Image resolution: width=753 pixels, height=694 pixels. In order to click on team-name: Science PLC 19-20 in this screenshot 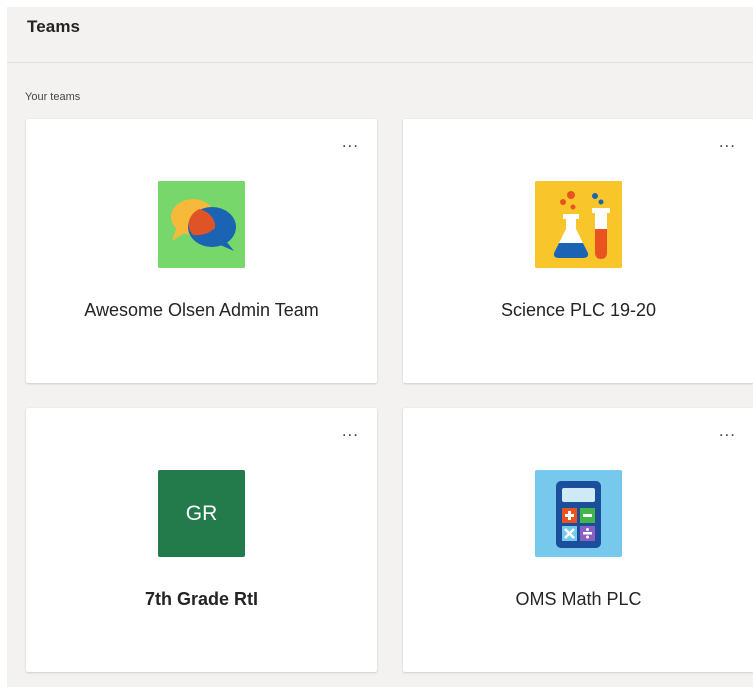, I will do `click(578, 310)`.